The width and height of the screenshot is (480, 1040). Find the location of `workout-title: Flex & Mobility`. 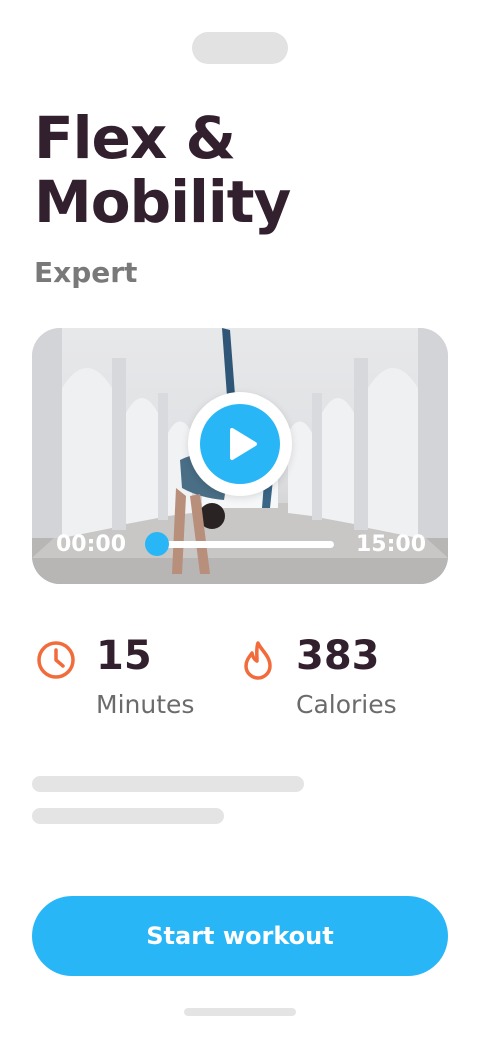

workout-title: Flex & Mobility is located at coordinates (162, 170).